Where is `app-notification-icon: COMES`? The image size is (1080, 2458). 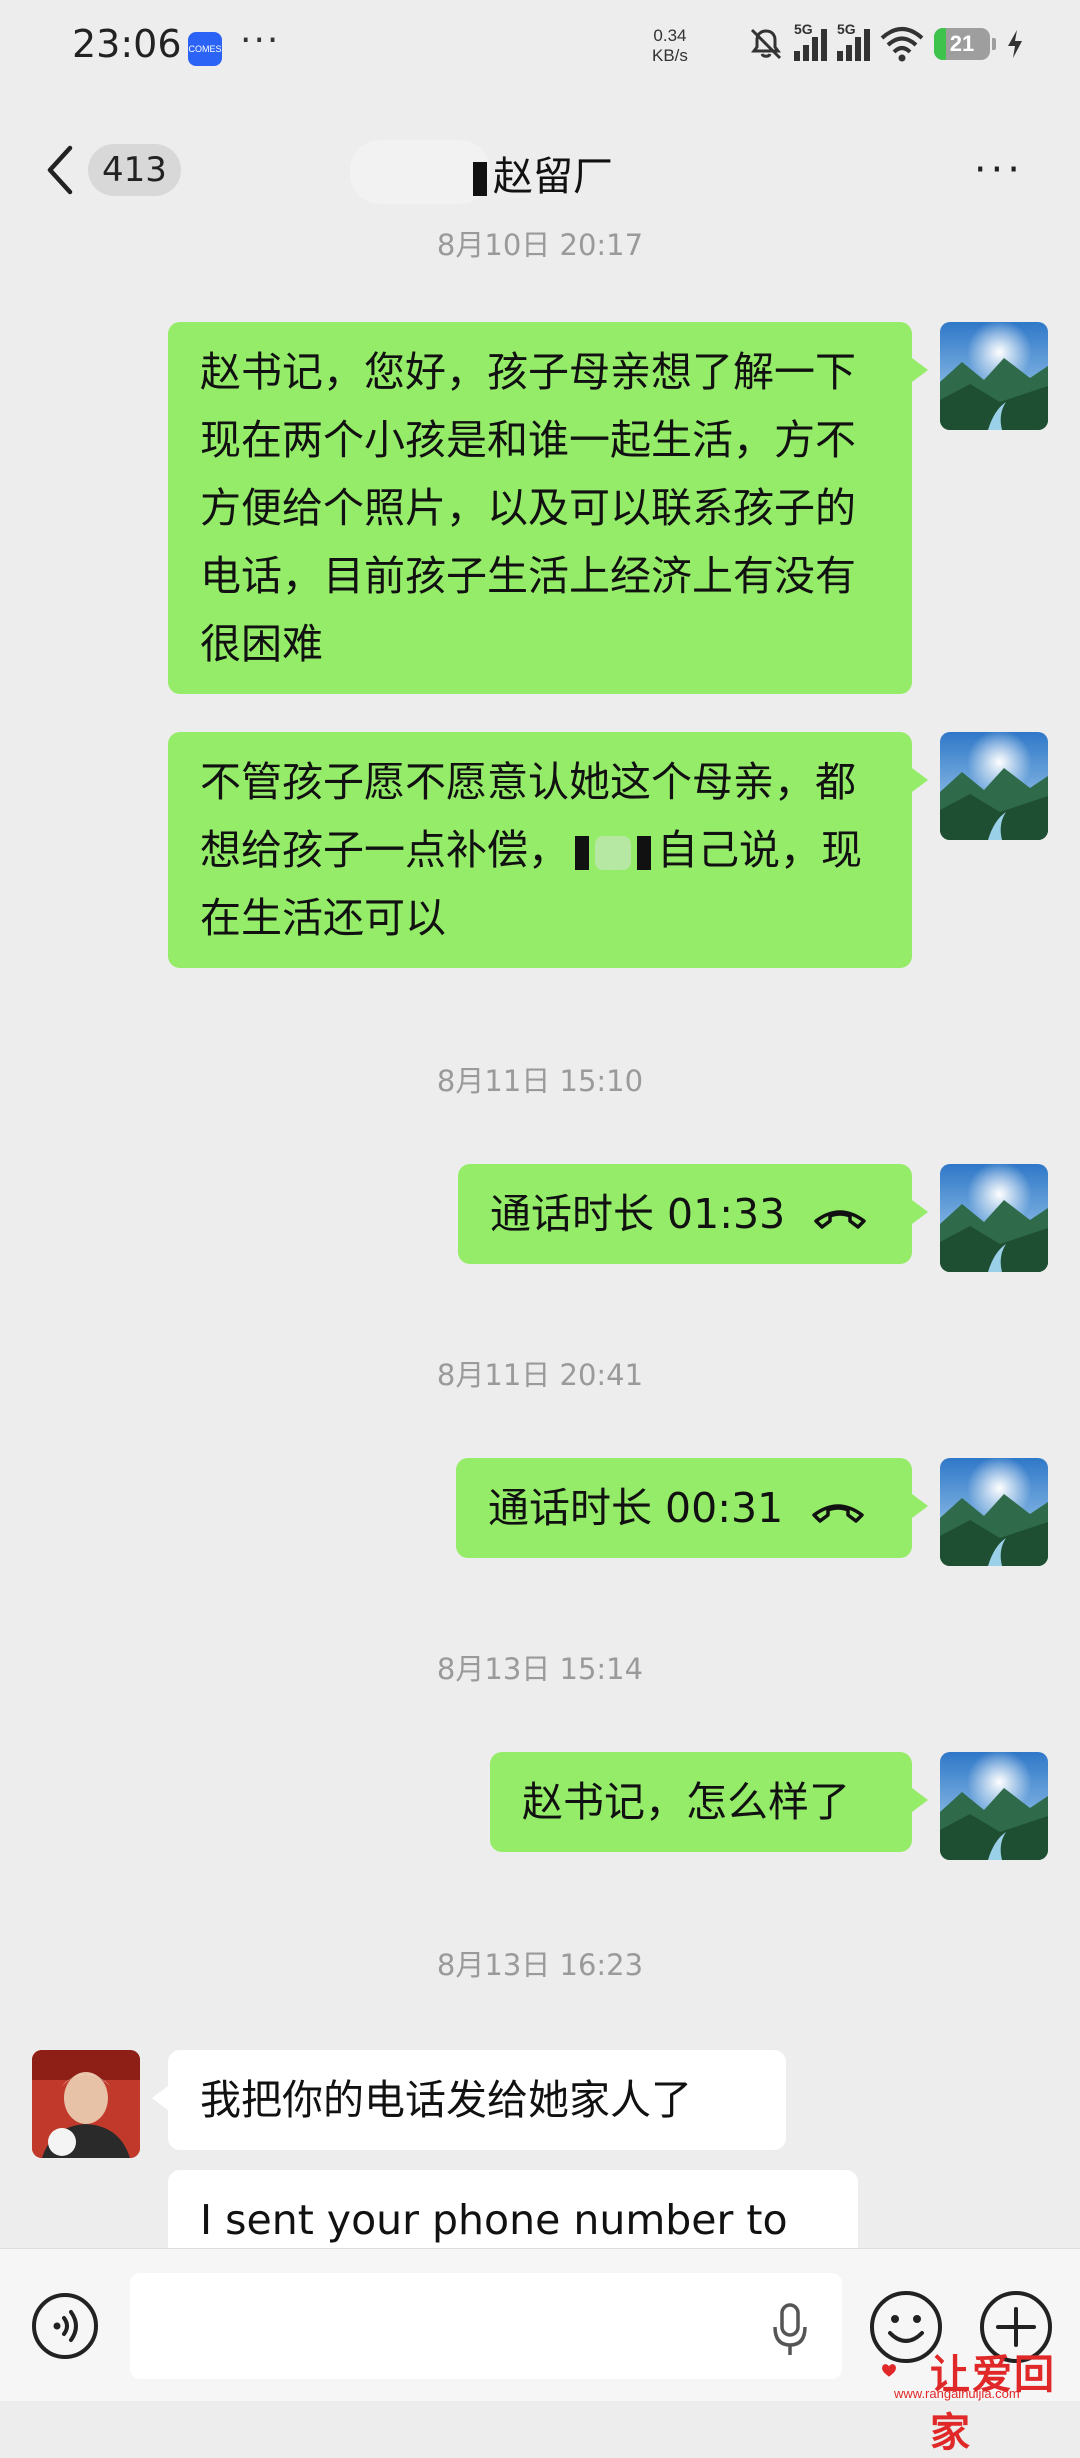 app-notification-icon: COMES is located at coordinates (205, 49).